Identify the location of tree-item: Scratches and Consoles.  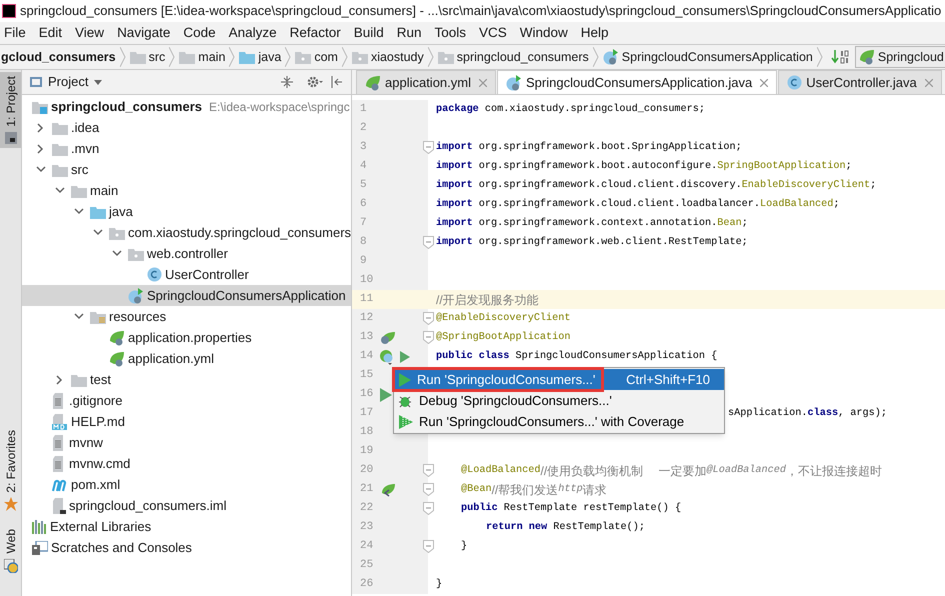
(186, 547).